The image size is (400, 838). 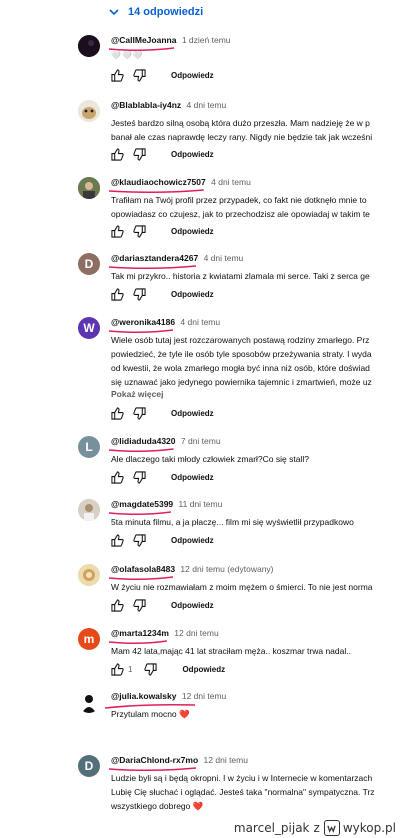 What do you see at coordinates (150, 714) in the screenshot?
I see `comment-text-line: Przytulam mocno ❤️` at bounding box center [150, 714].